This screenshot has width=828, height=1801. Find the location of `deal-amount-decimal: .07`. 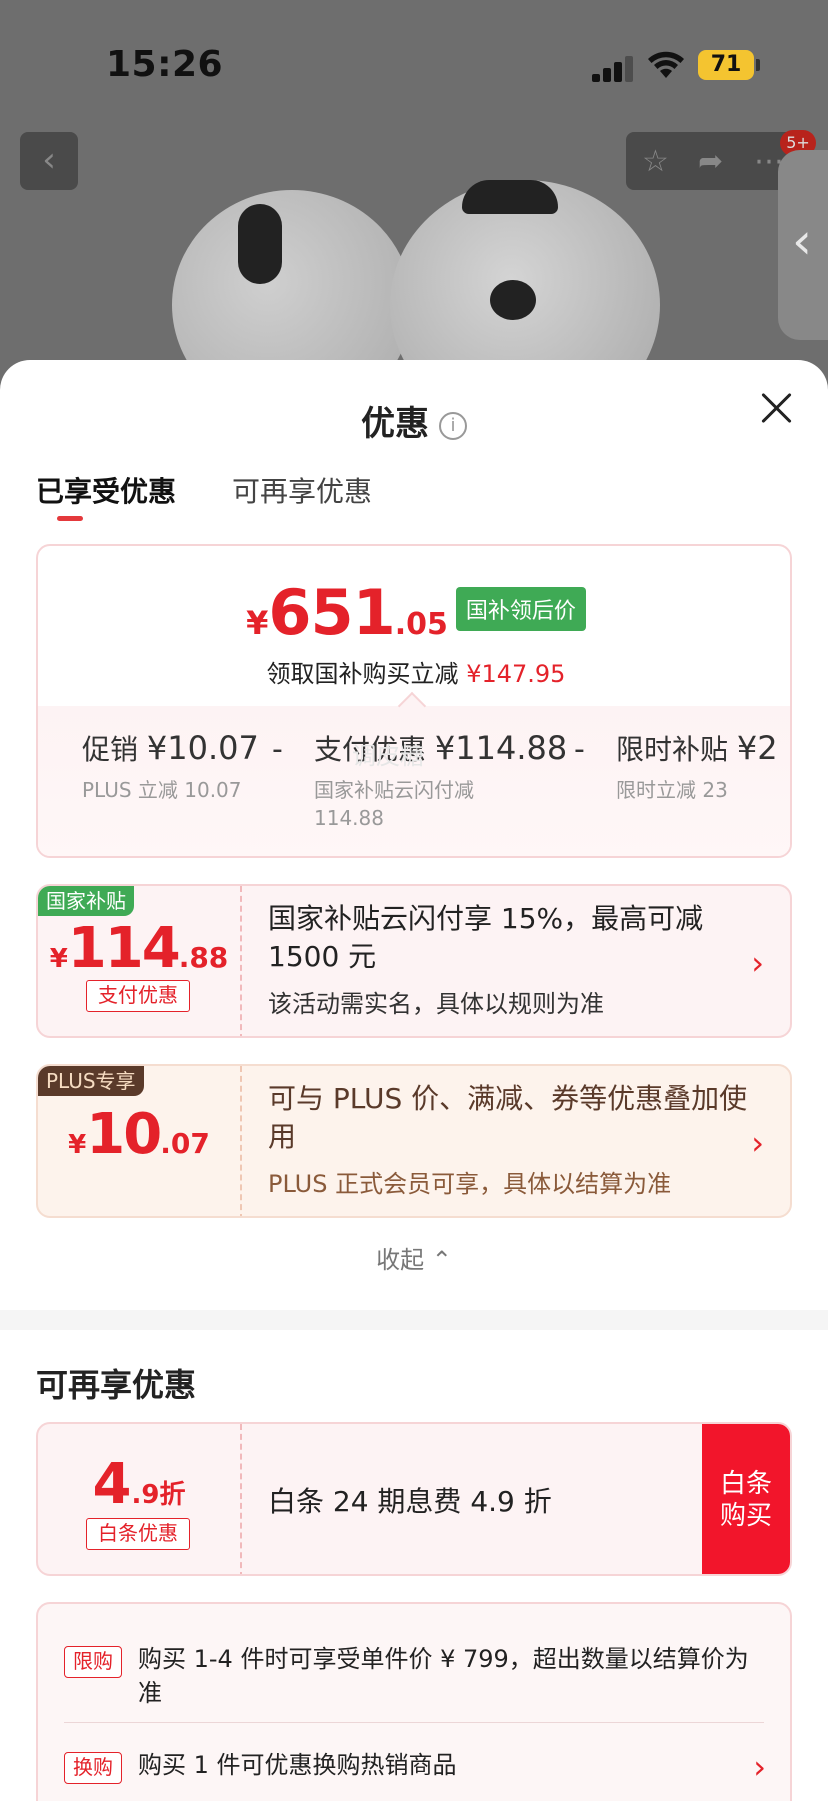

deal-amount-decimal: .07 is located at coordinates (185, 1143).